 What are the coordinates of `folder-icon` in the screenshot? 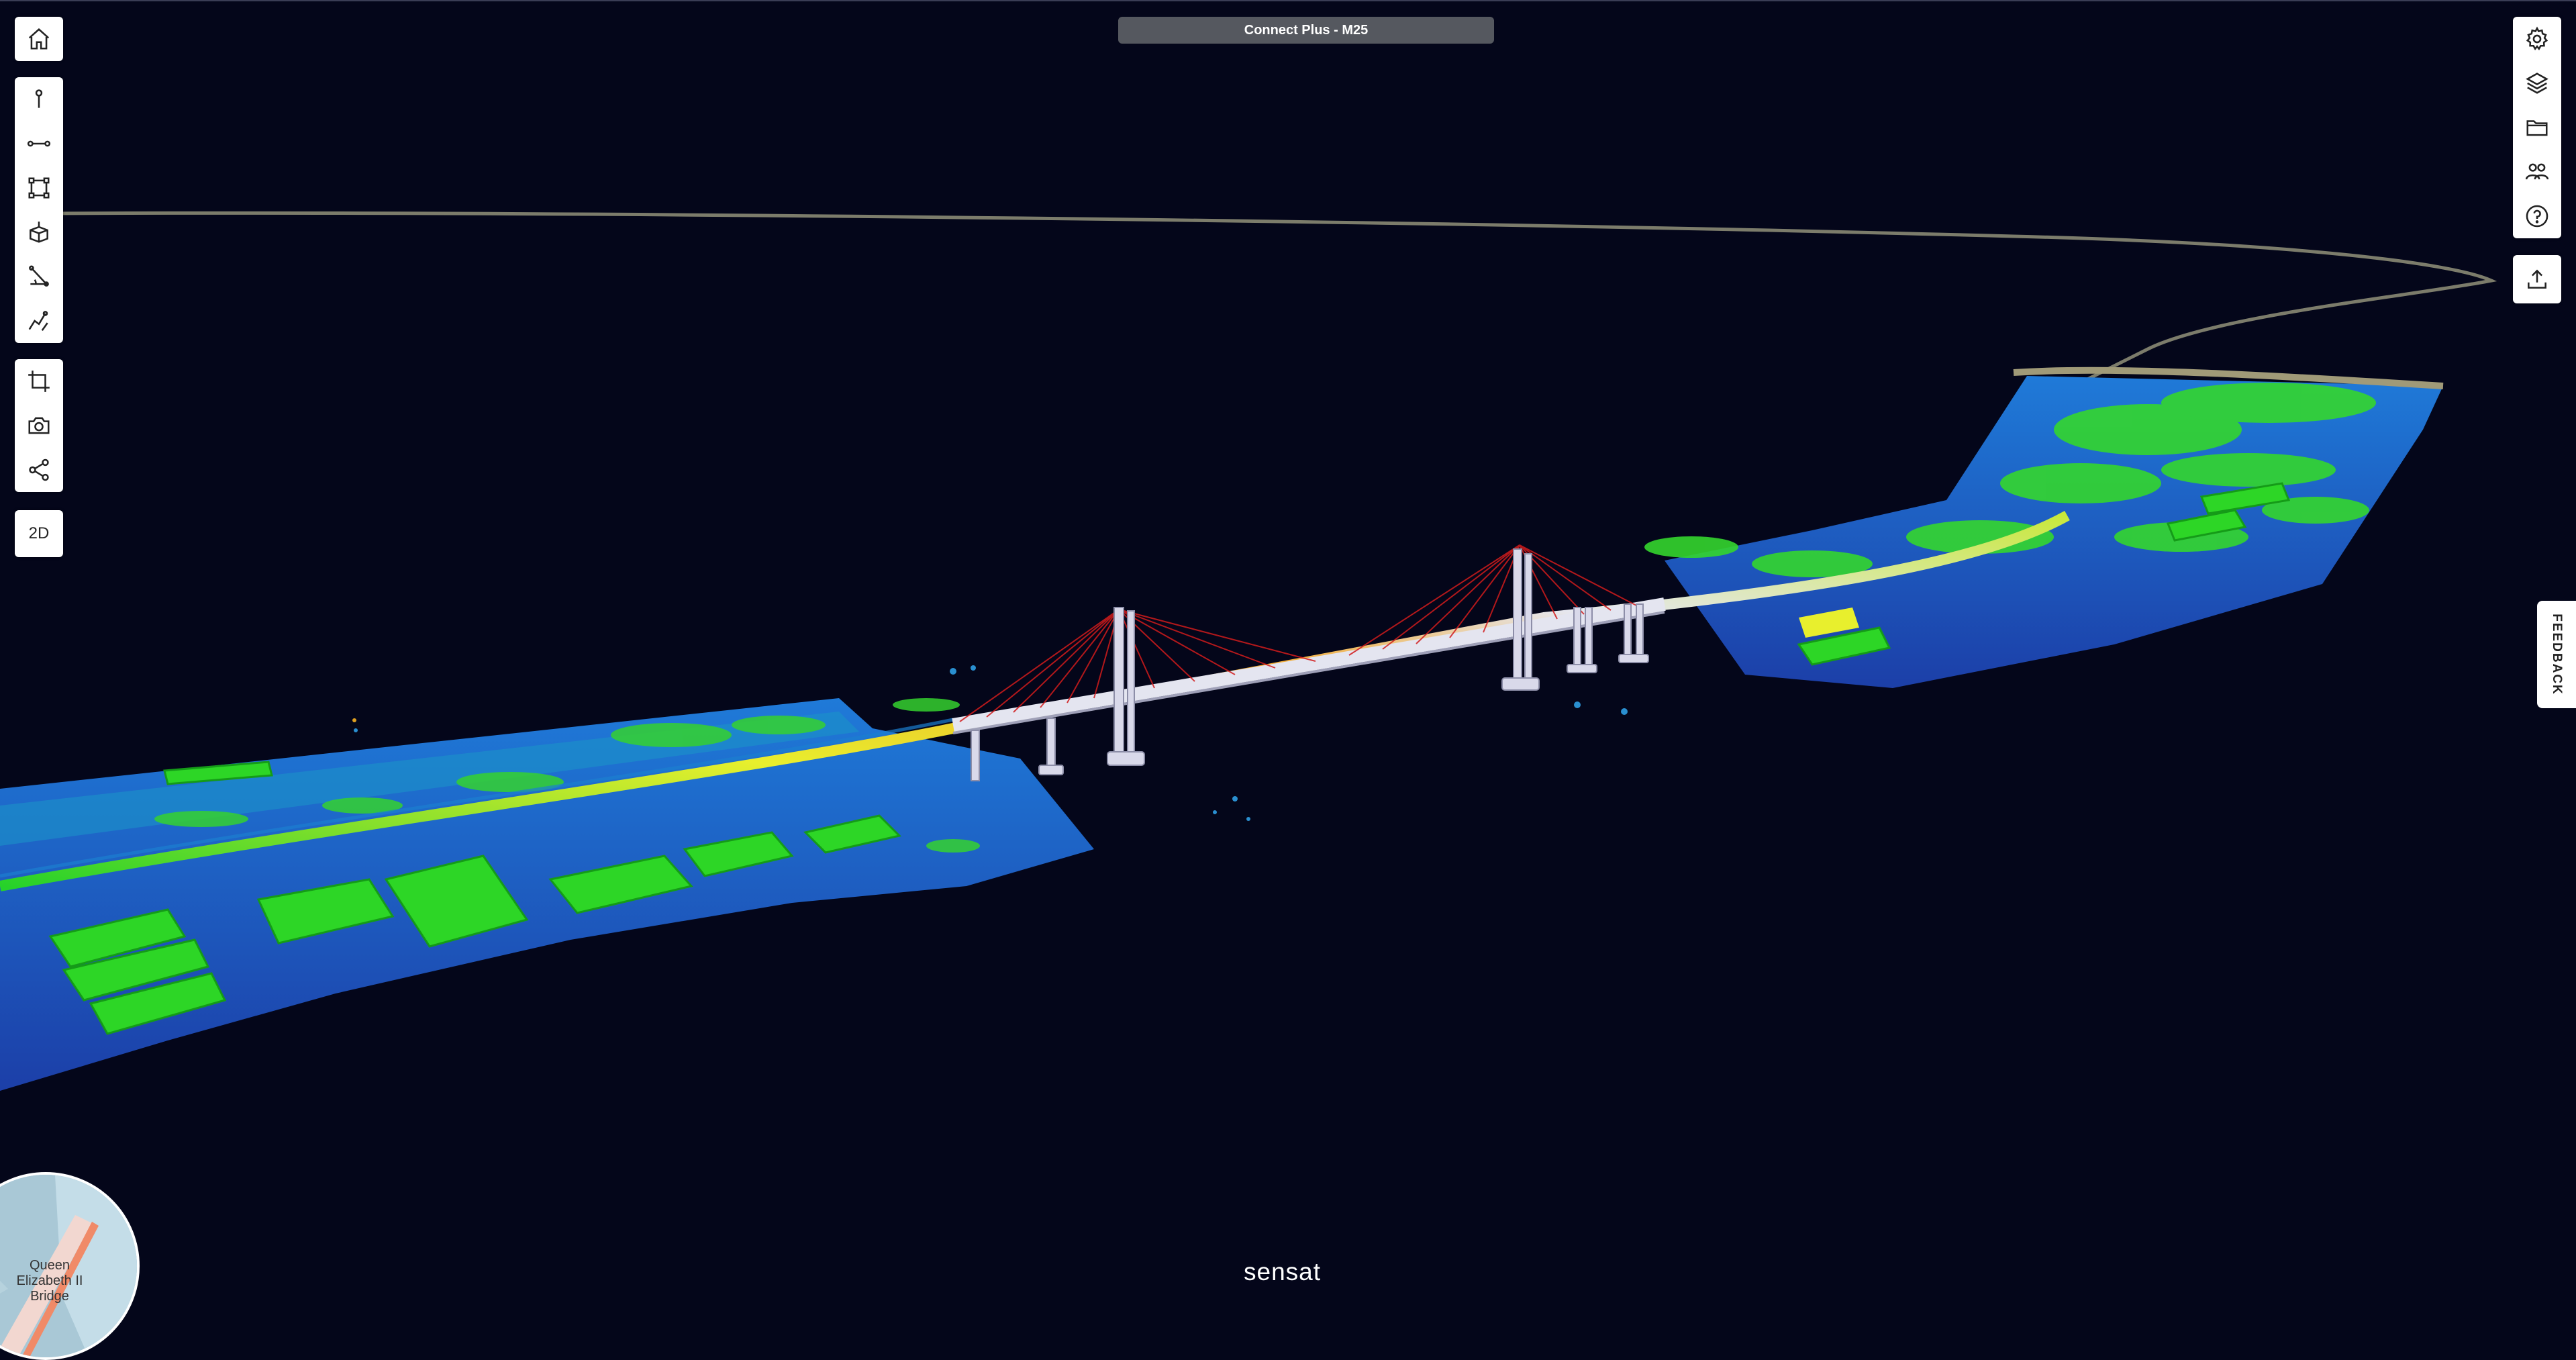 It's located at (2537, 127).